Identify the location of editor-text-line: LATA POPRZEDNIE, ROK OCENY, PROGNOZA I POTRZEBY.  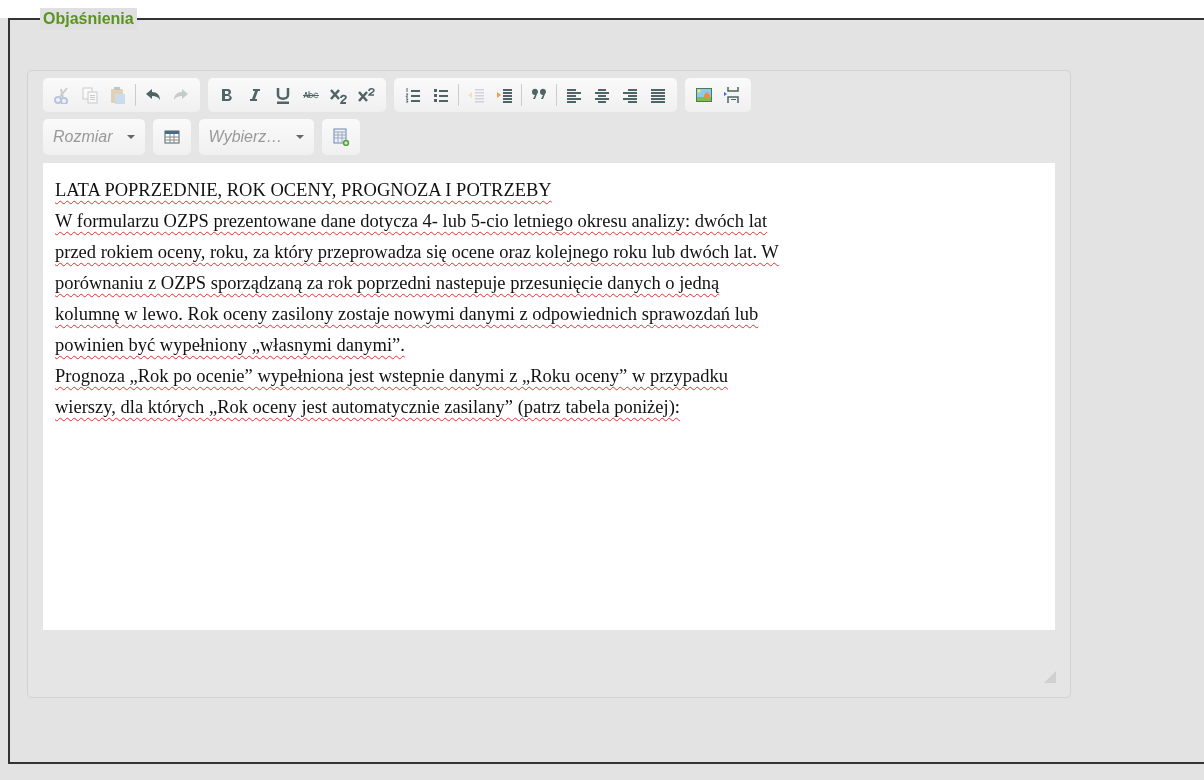
(304, 190).